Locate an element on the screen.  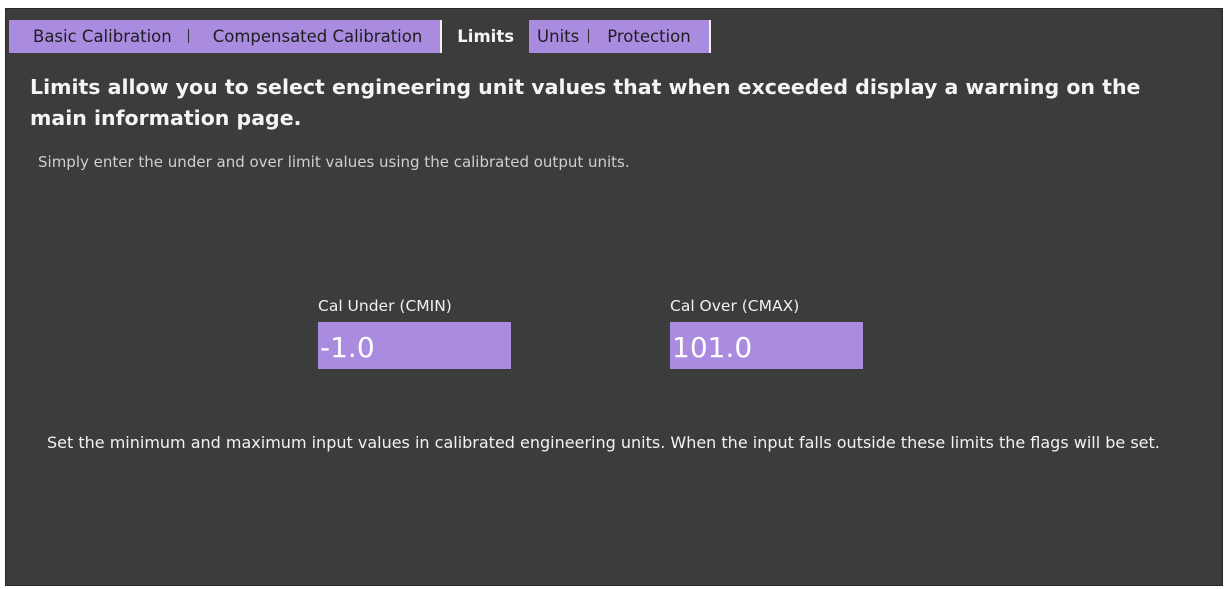
tab-limits-label: Limits is located at coordinates (486, 36).